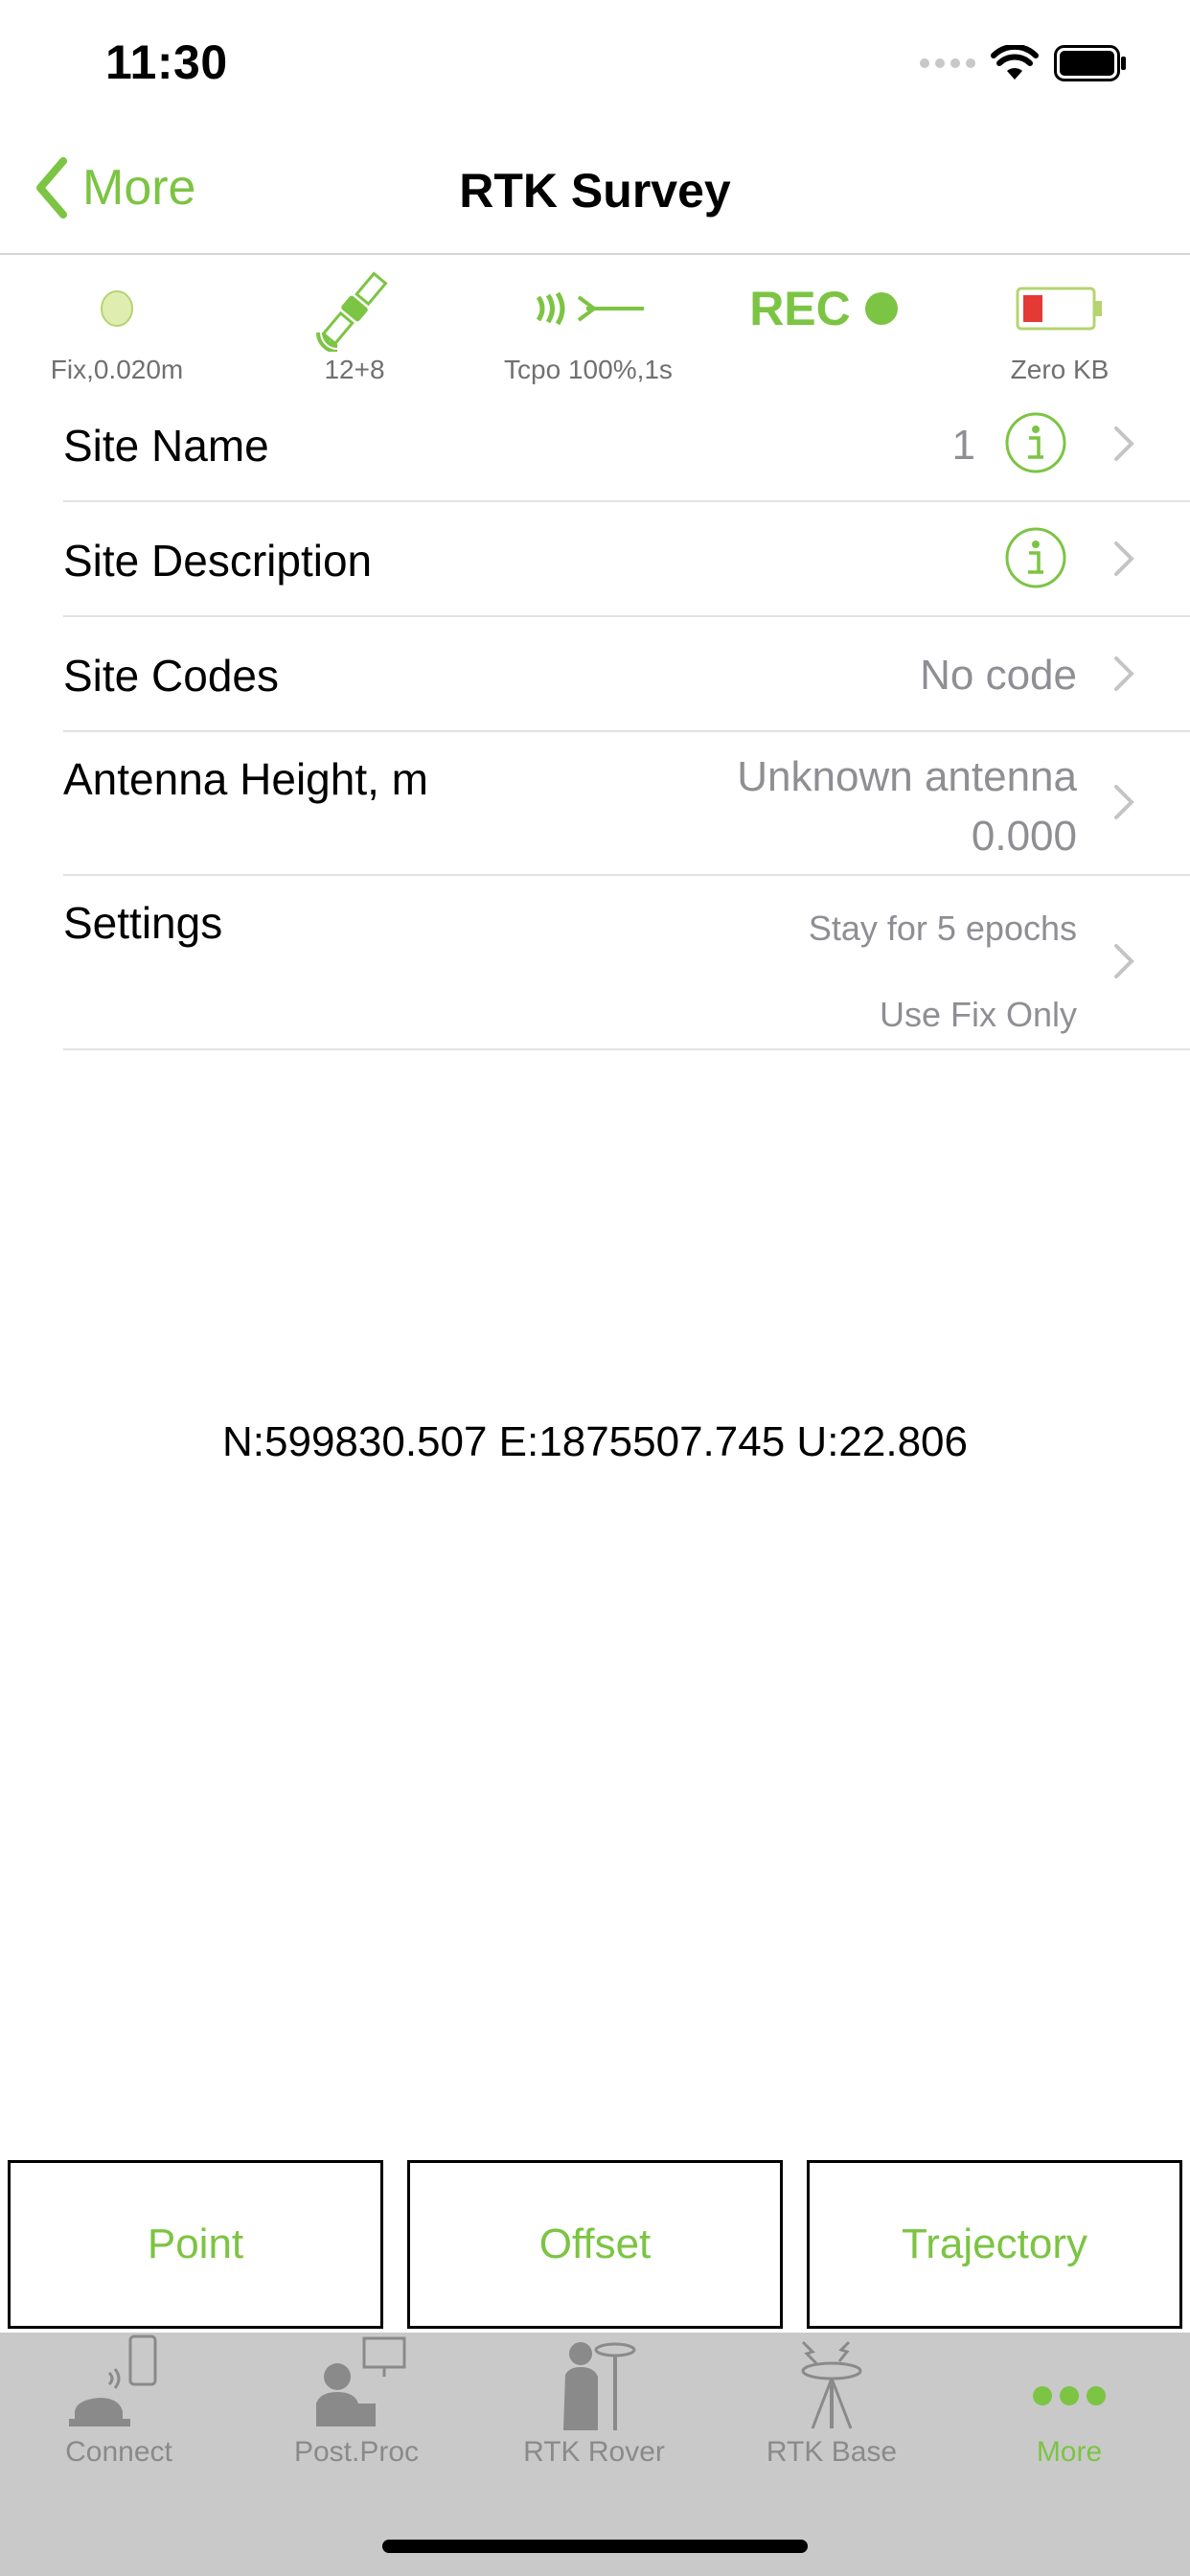 Image resolution: width=1190 pixels, height=2576 pixels. What do you see at coordinates (832, 2452) in the screenshot?
I see `tab-rtk-base-label: RTK Base` at bounding box center [832, 2452].